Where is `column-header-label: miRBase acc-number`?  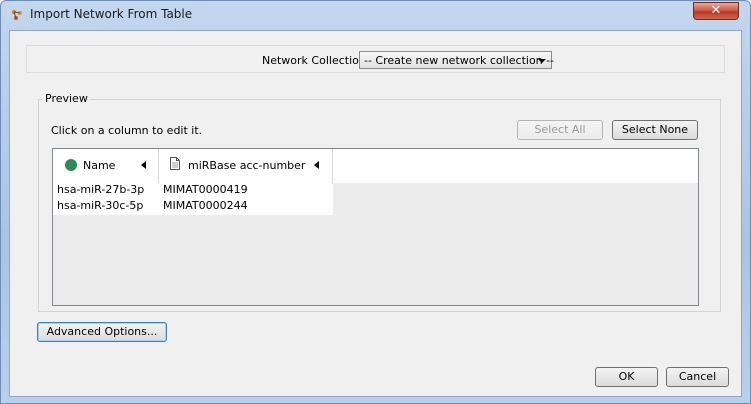 column-header-label: miRBase acc-number is located at coordinates (247, 165).